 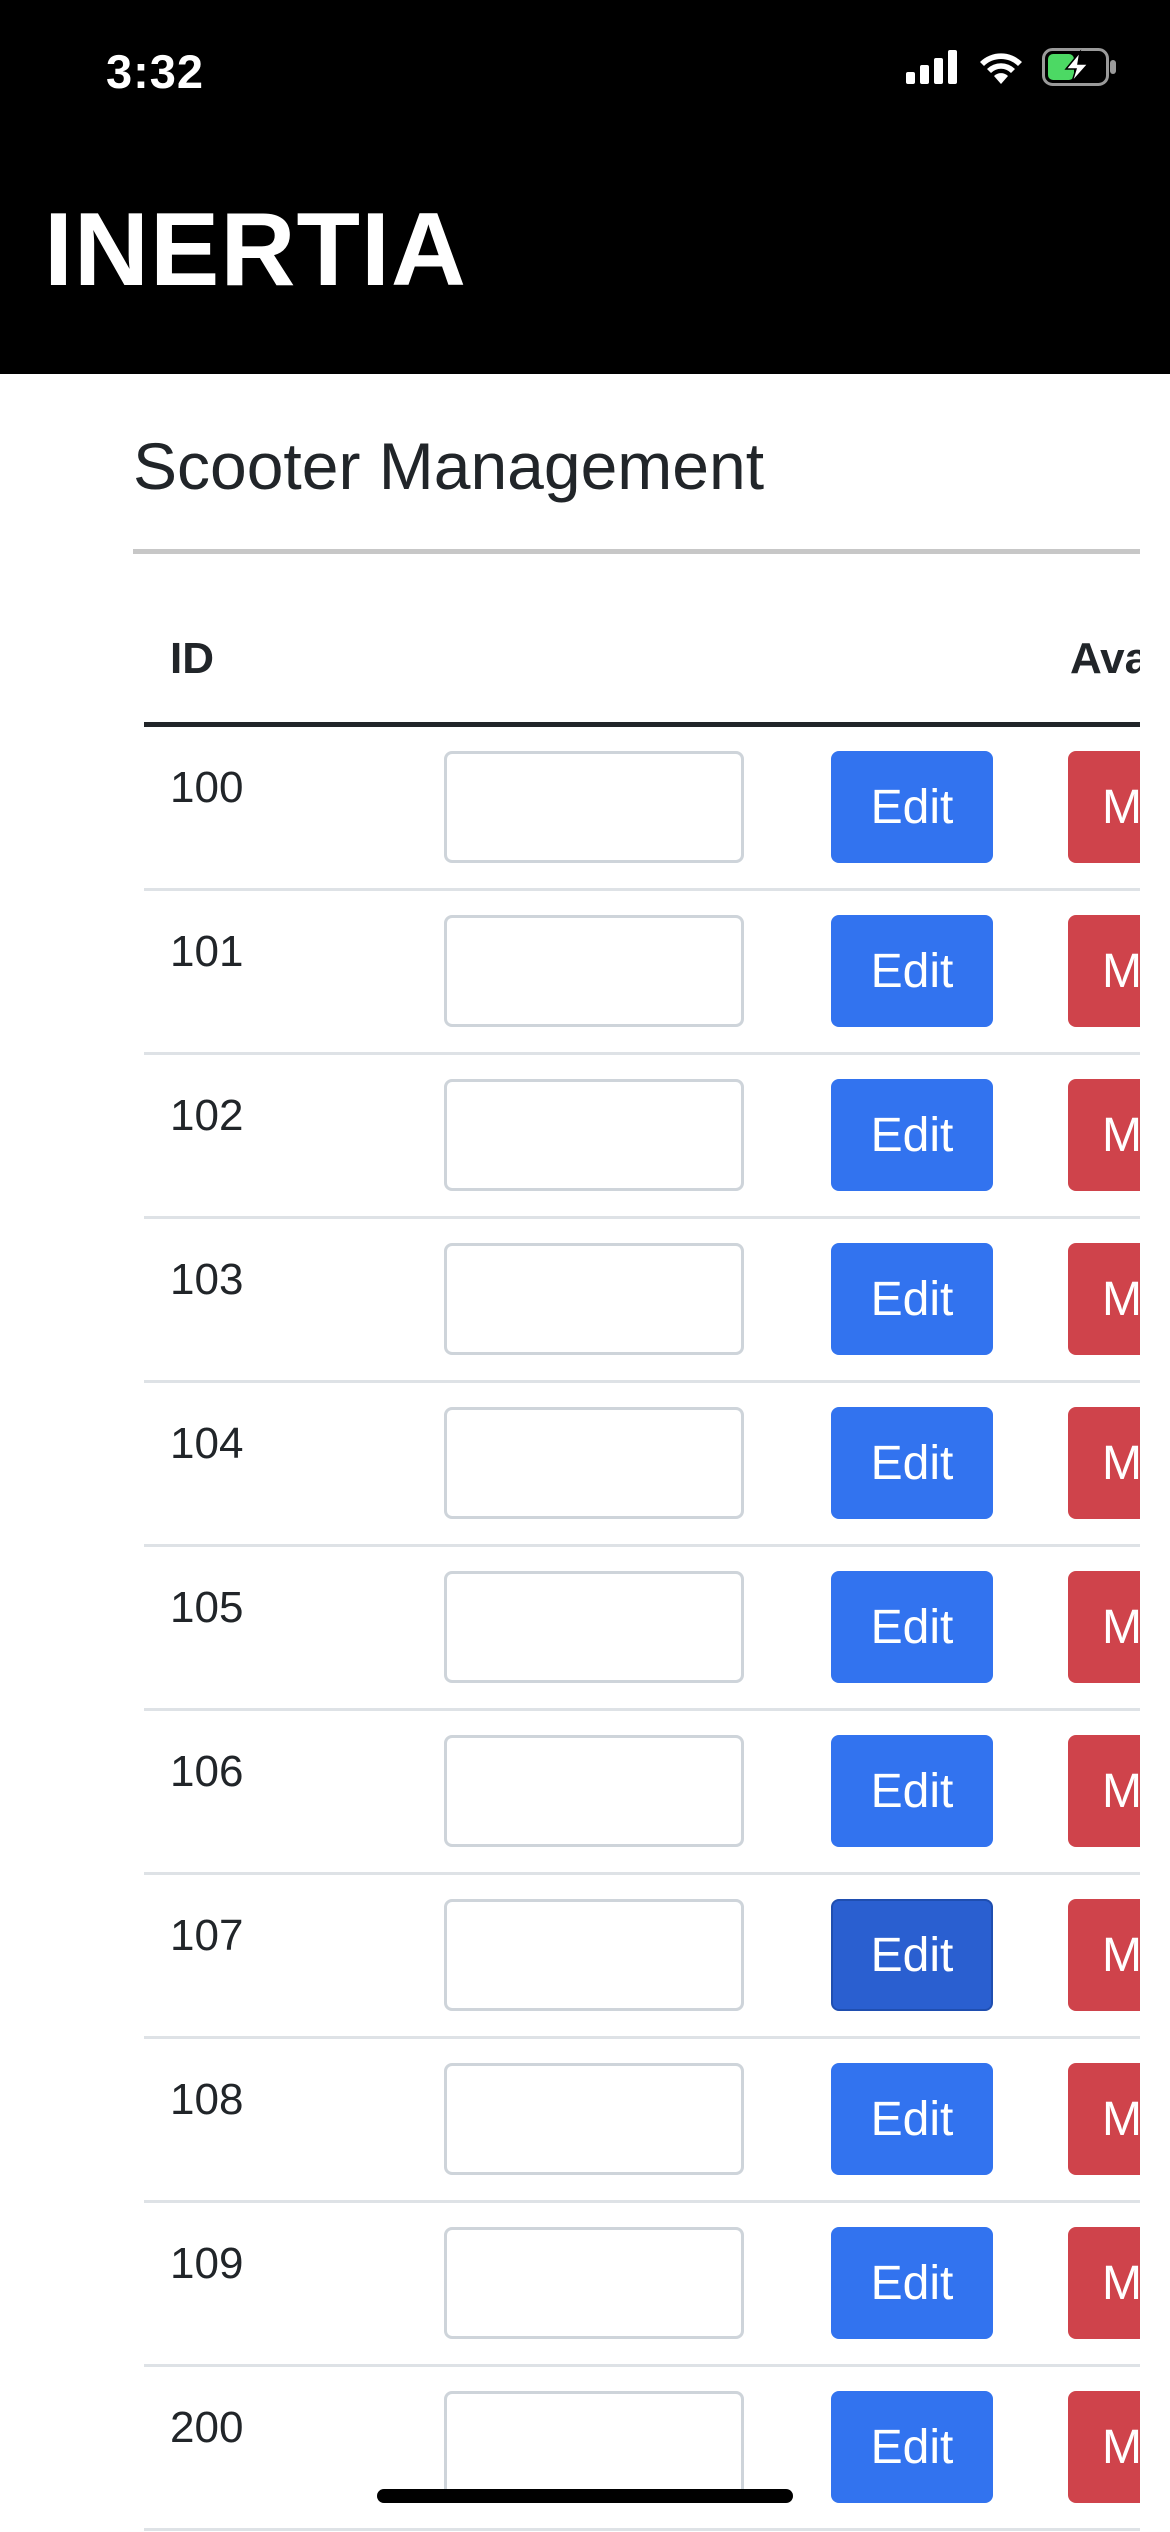 I want to click on table-row: 108 Edit M, so click(x=642, y=2121).